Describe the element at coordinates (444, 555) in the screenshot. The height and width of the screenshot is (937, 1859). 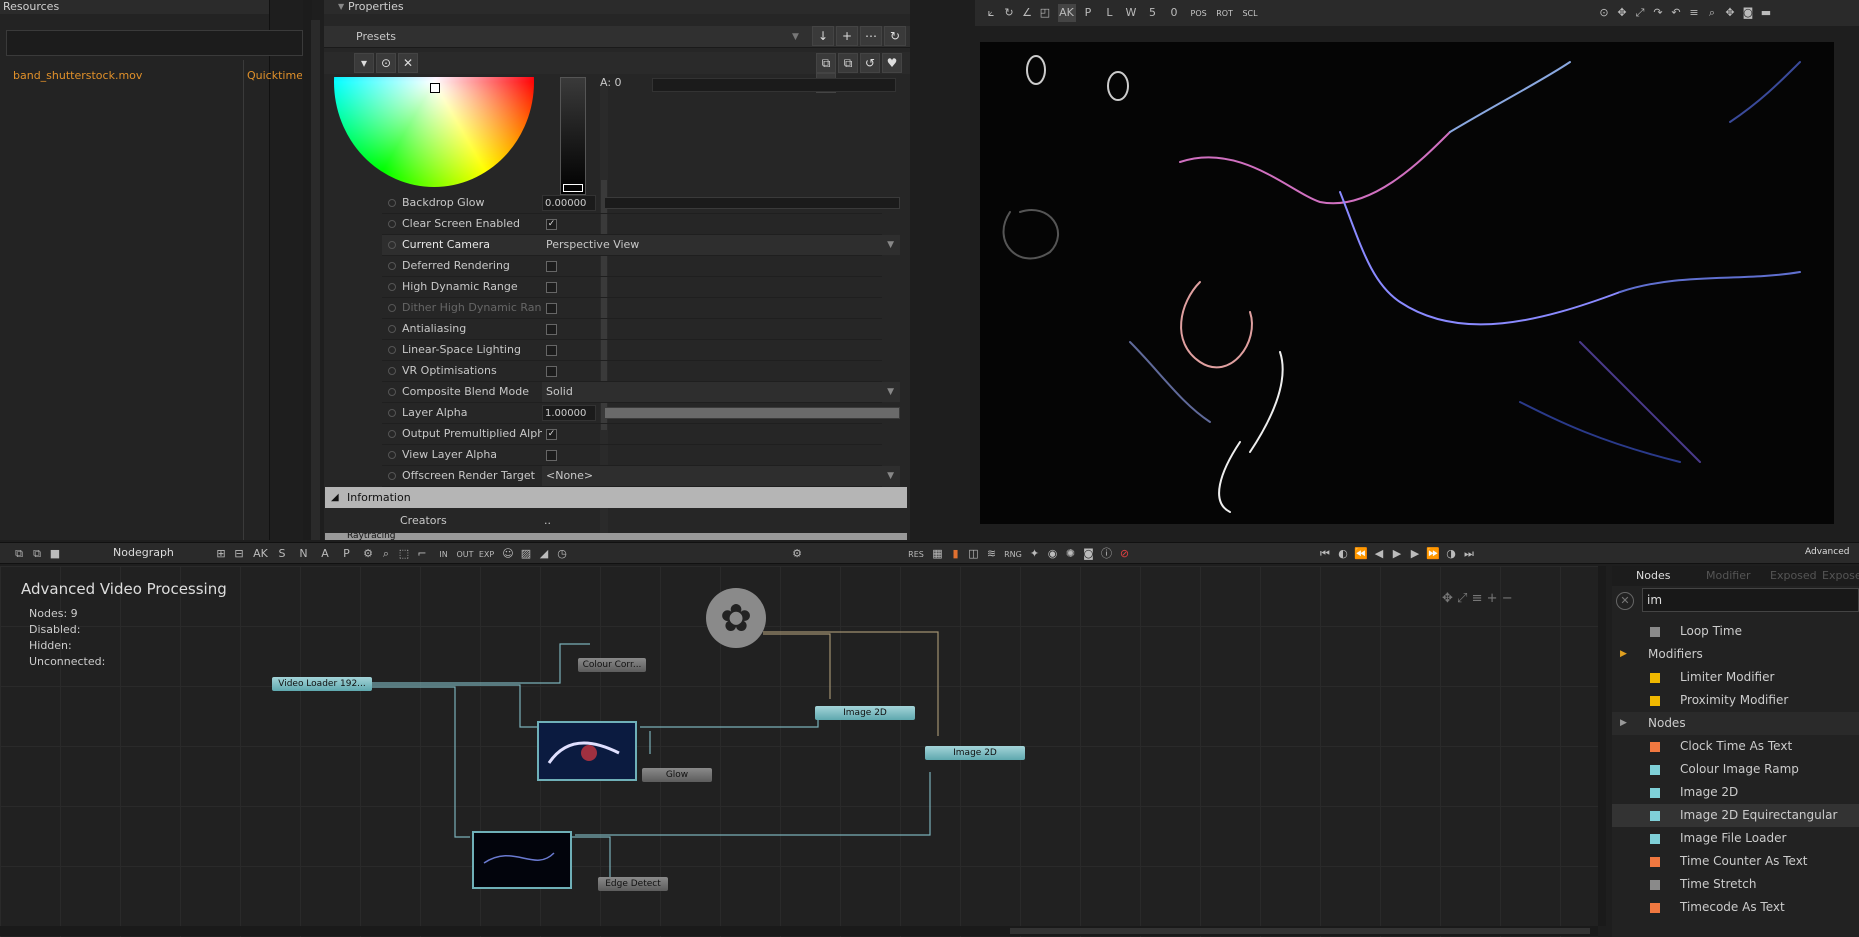
I see `in-tool: IN` at that location.